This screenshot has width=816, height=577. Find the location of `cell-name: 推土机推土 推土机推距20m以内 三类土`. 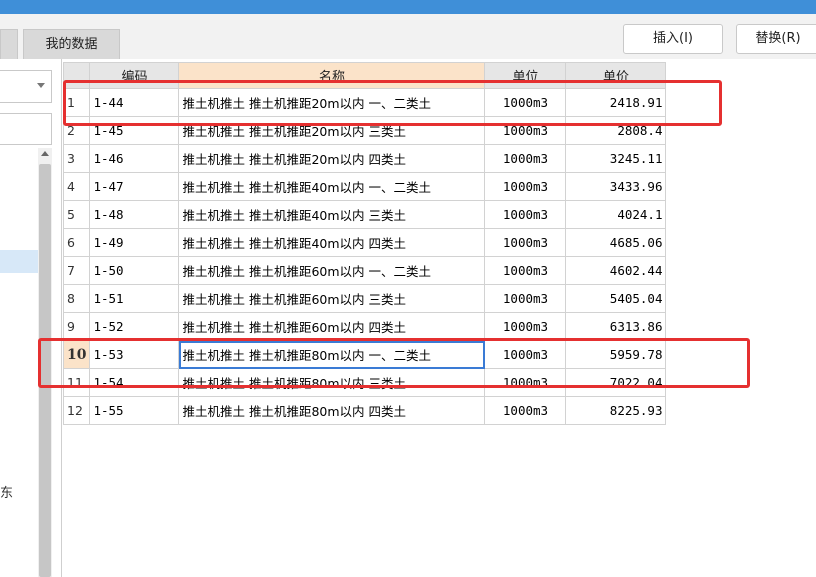

cell-name: 推土机推土 推土机推距20m以内 三类土 is located at coordinates (332, 130).